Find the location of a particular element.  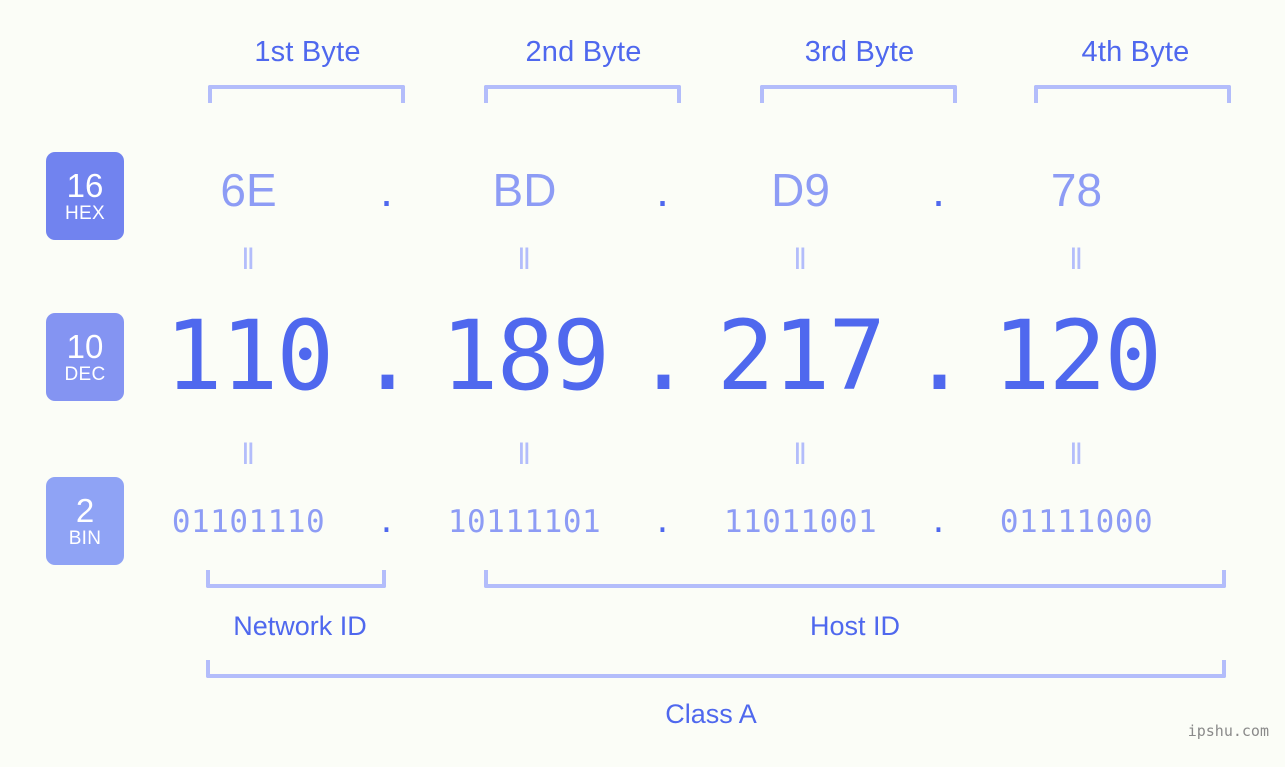

host-id-label: Host ID is located at coordinates (855, 626).